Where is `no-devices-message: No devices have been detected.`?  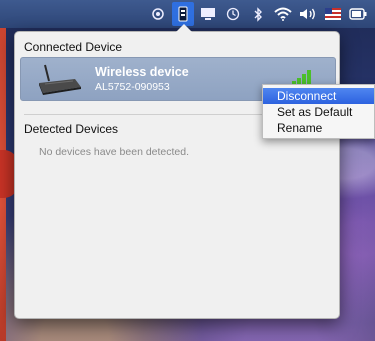 no-devices-message: No devices have been detected. is located at coordinates (114, 152).